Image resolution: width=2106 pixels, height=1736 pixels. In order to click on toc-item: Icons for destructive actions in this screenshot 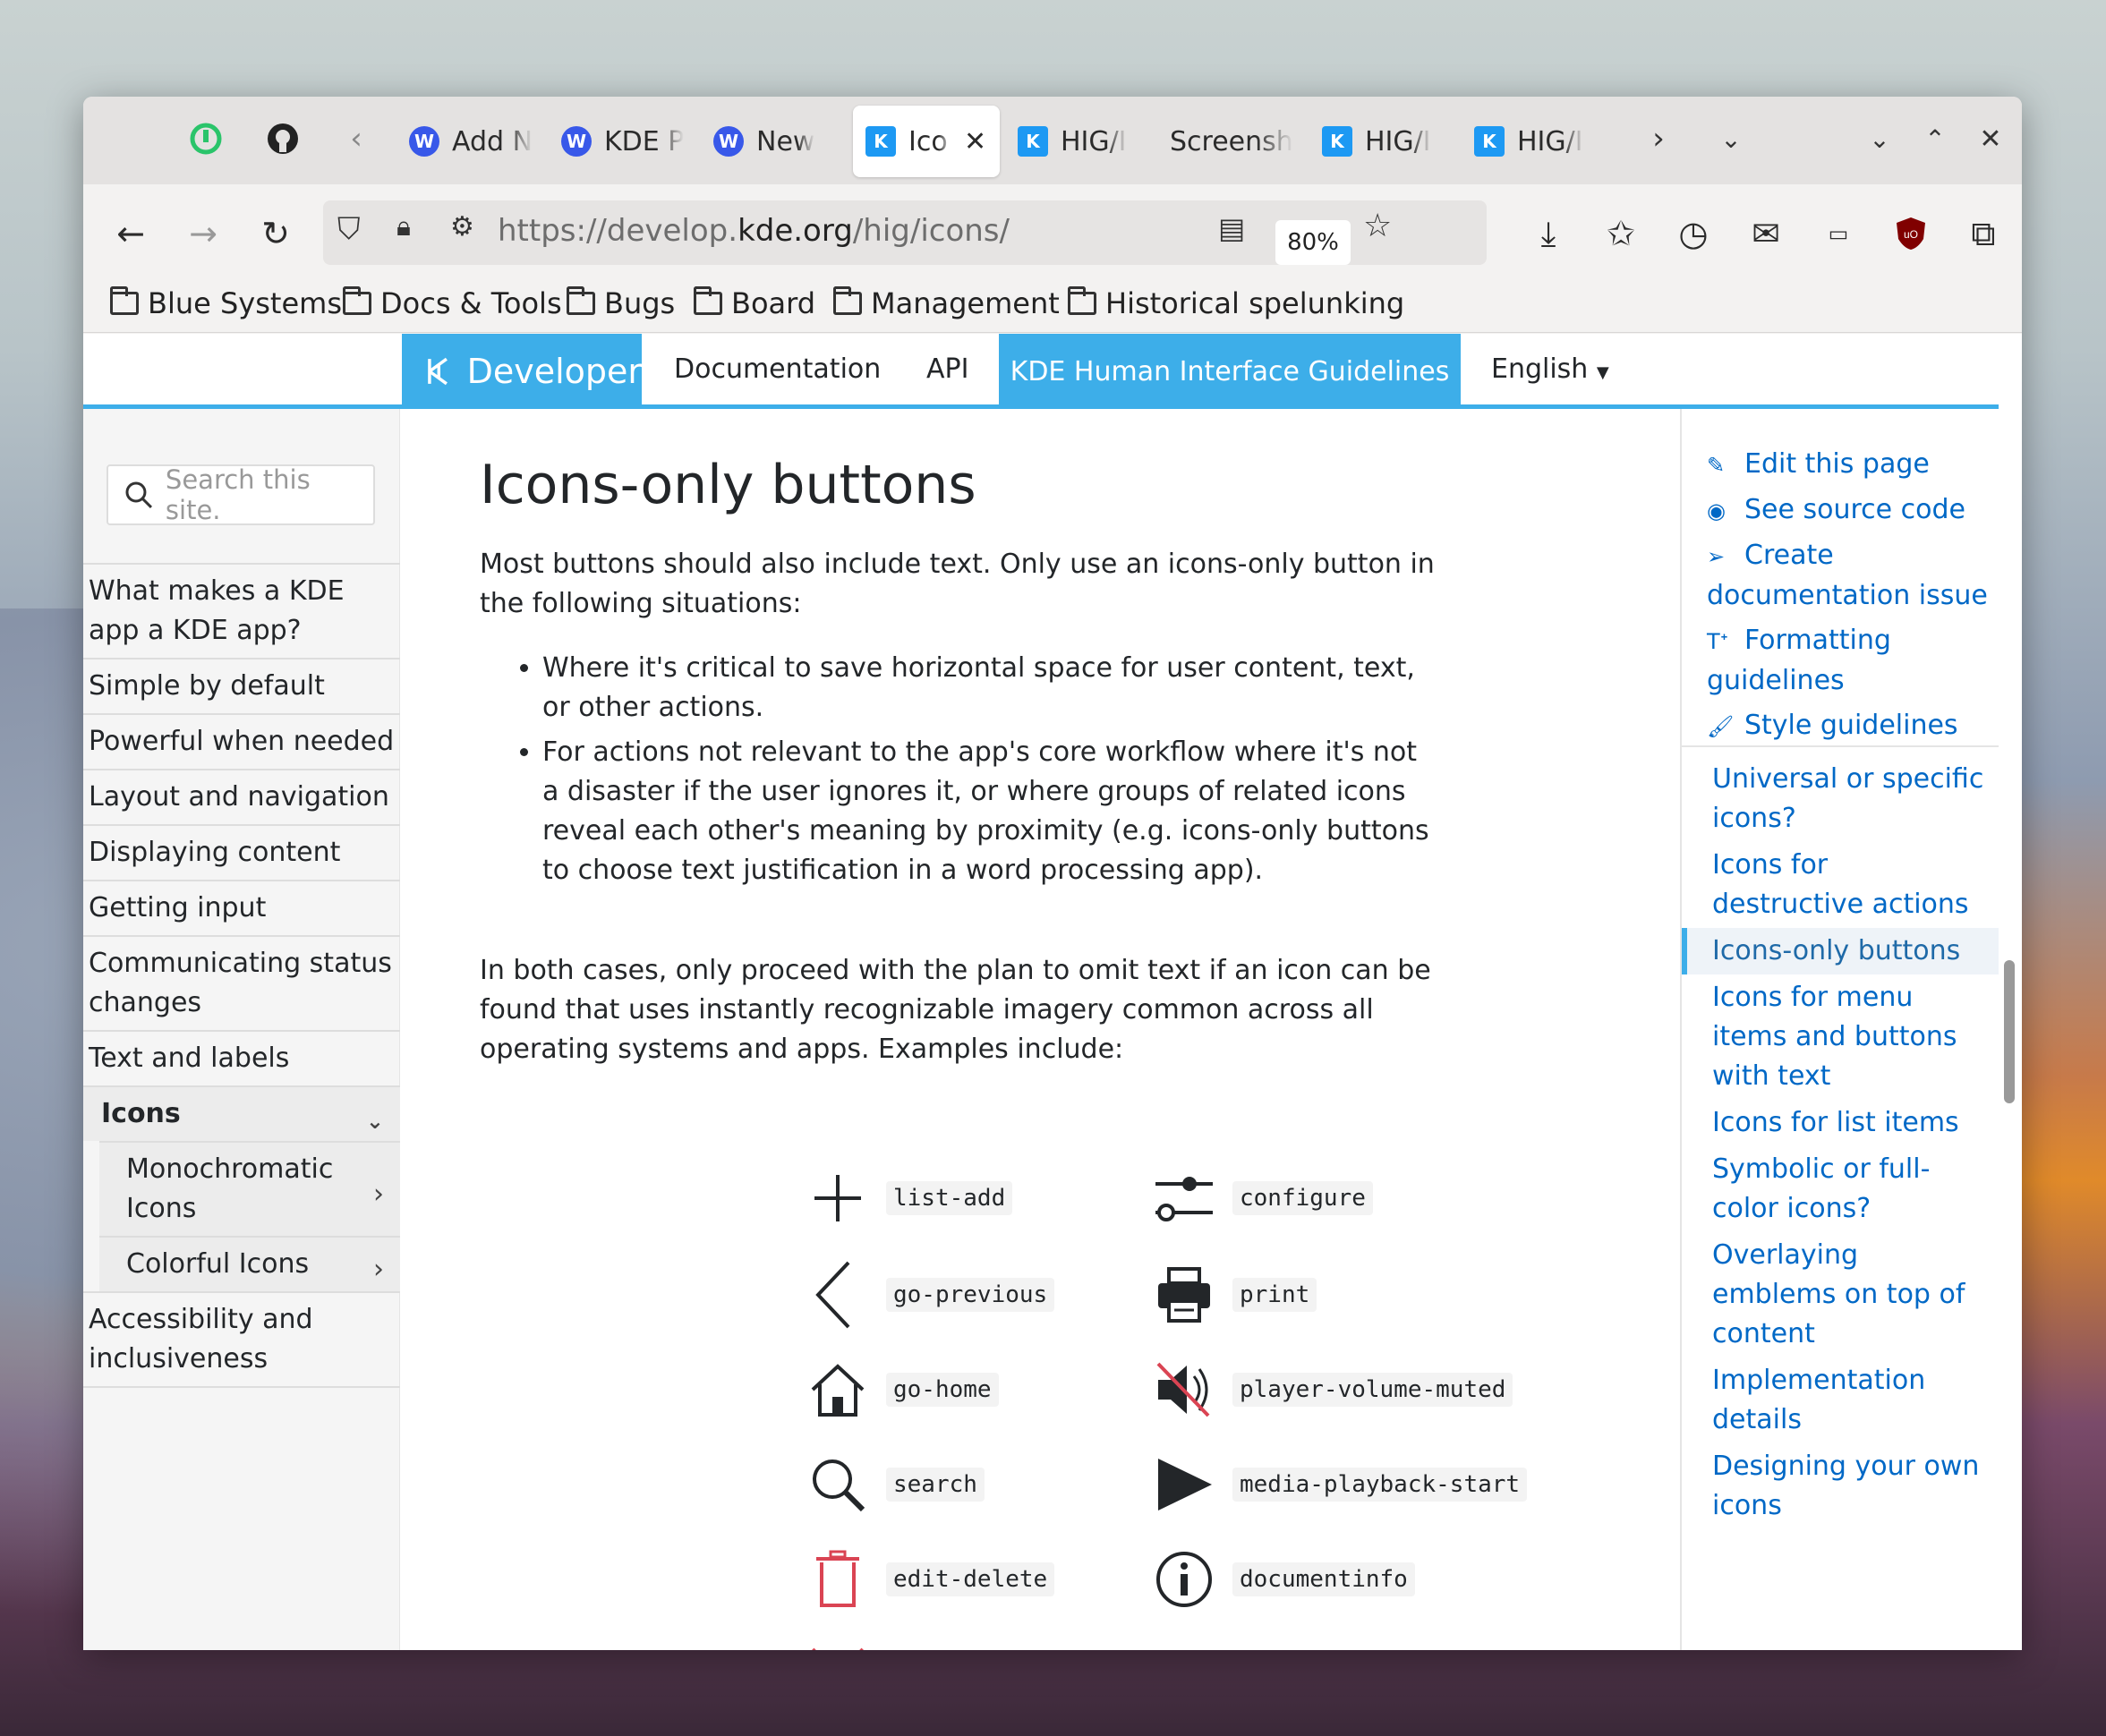, I will do `click(1841, 885)`.